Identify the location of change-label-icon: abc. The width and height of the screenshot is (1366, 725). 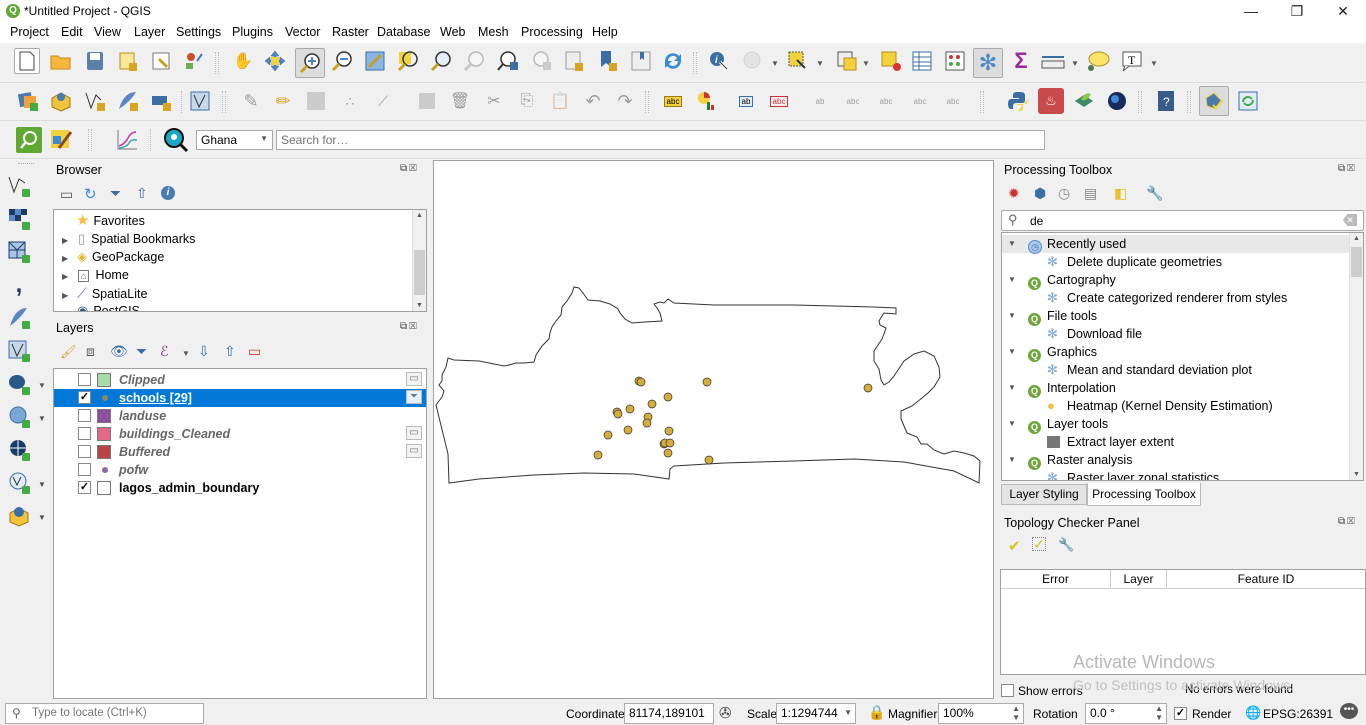
(953, 101).